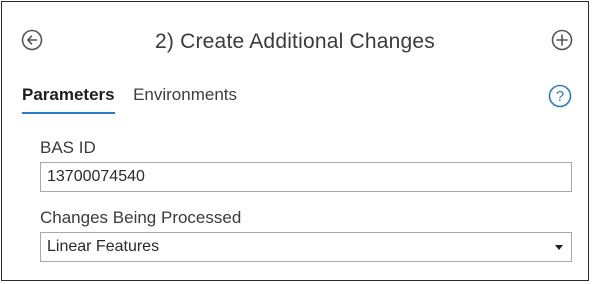 This screenshot has height=284, width=592. Describe the element at coordinates (141, 217) in the screenshot. I see `changes-label: Changes Being Processed` at that location.